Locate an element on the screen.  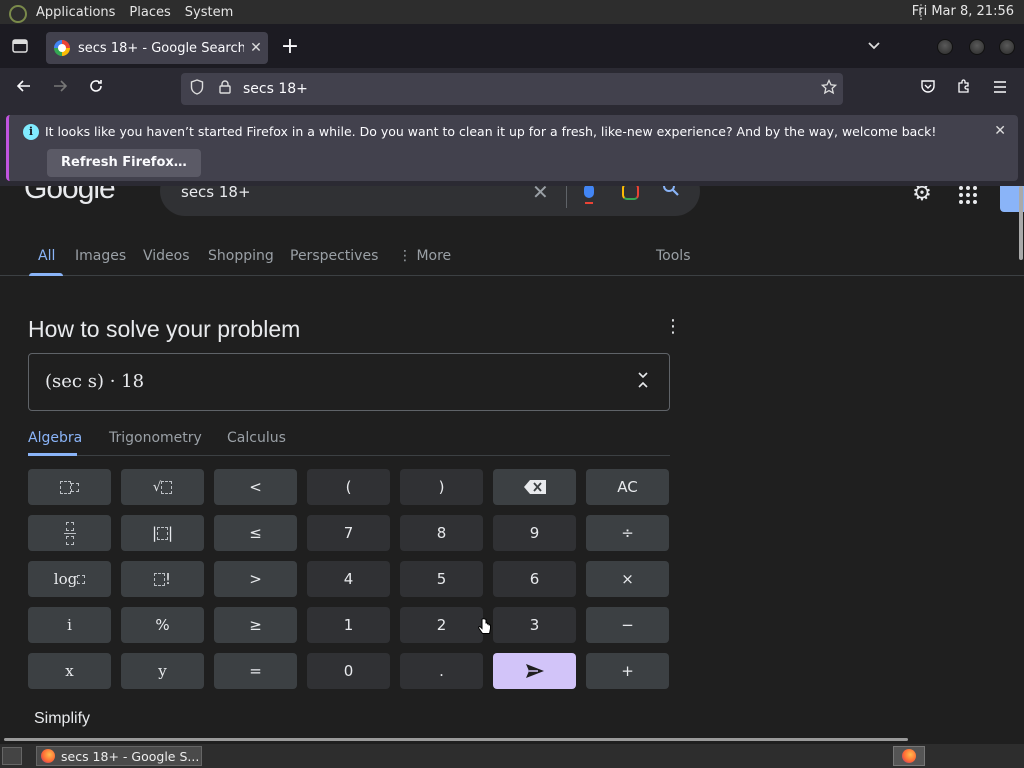
google-lens-icon is located at coordinates (630, 193).